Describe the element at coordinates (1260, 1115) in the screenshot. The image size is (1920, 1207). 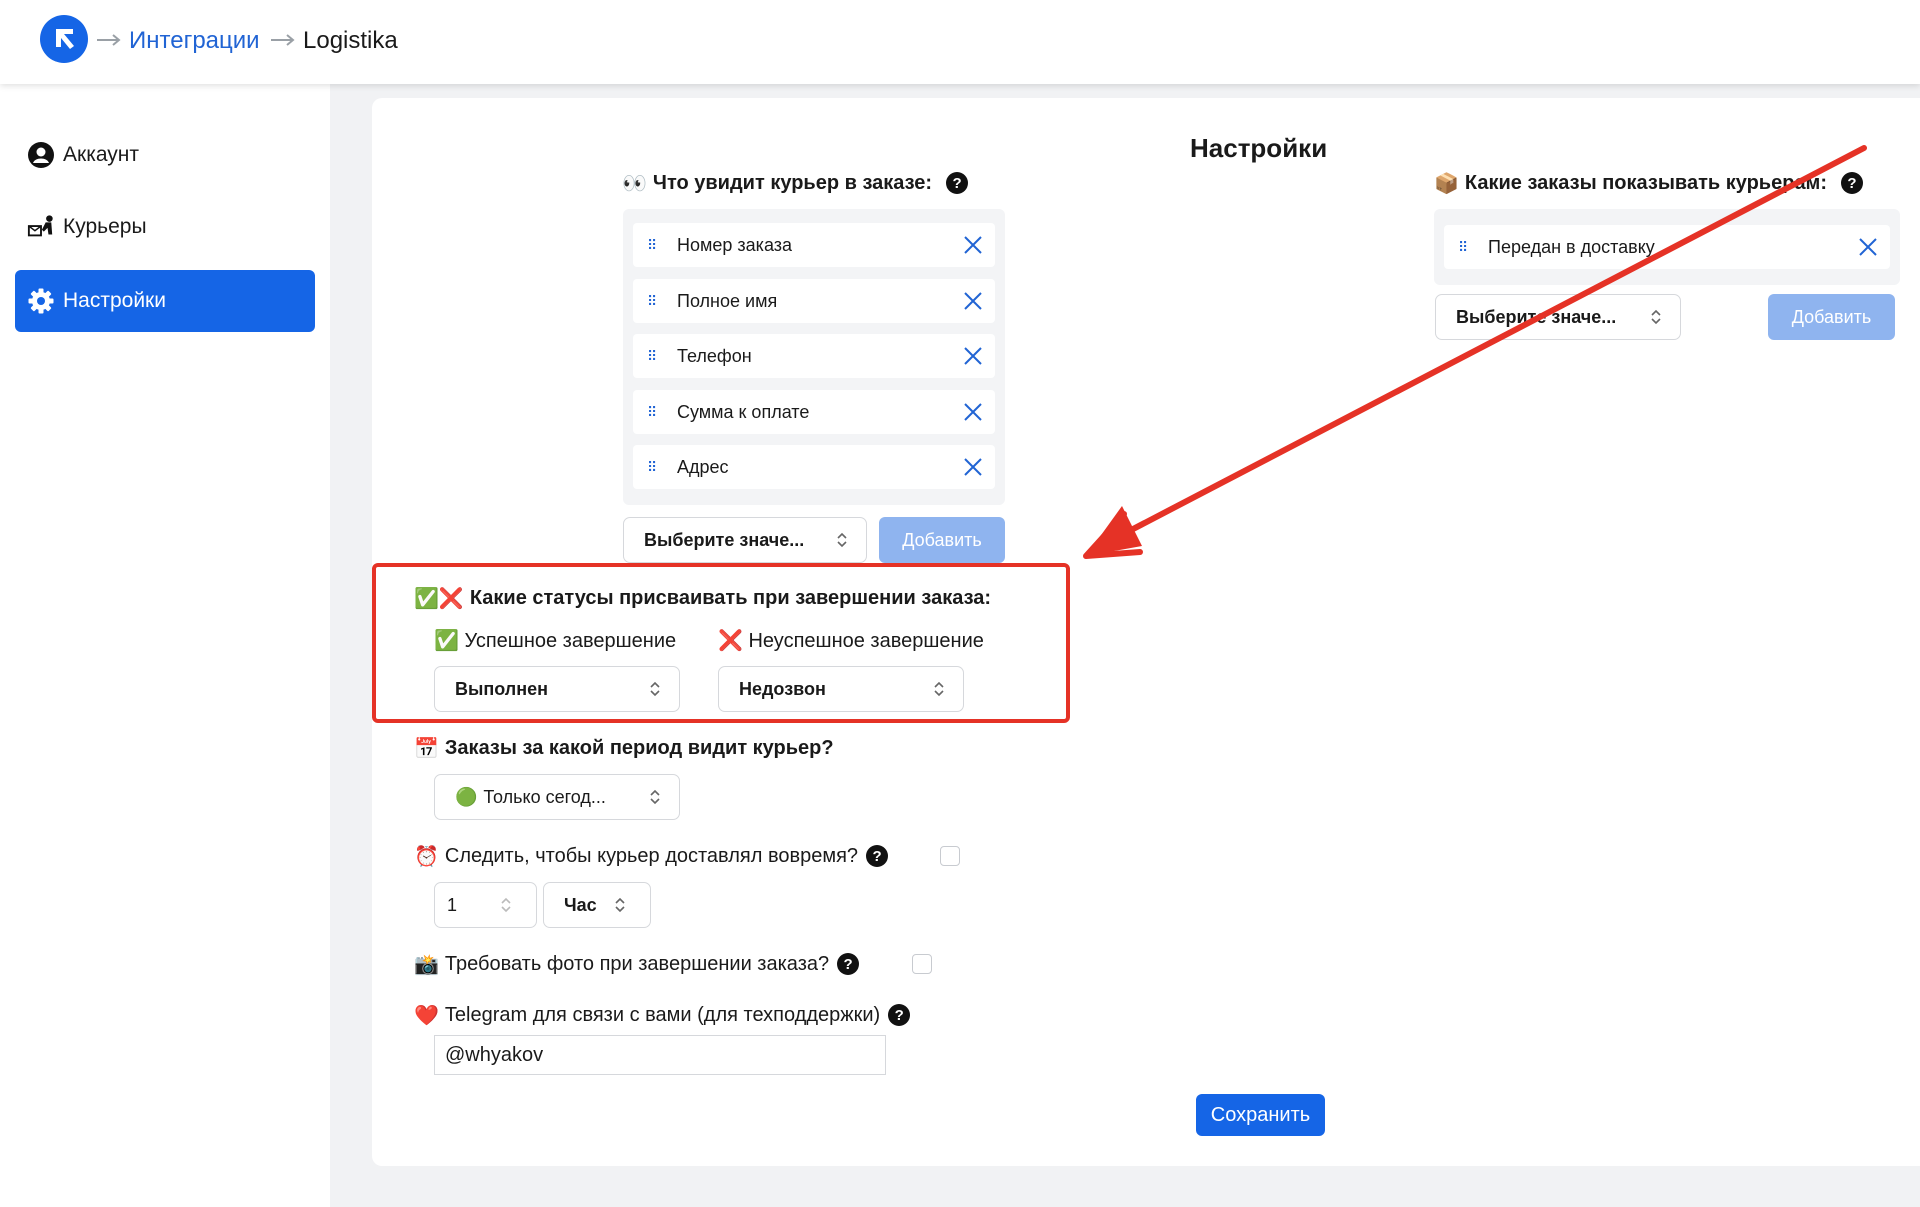
I see `save-button: Сохранить` at that location.